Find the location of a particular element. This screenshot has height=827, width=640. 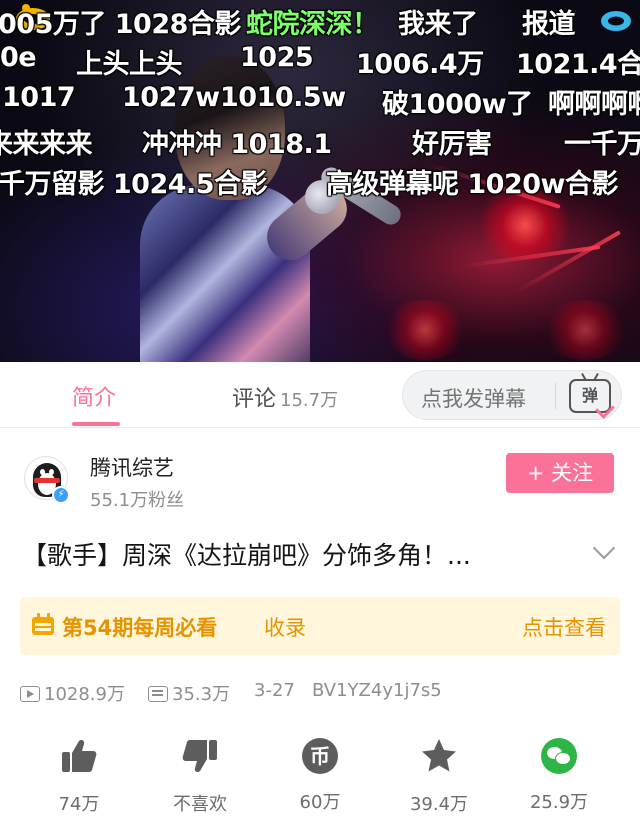

danmaku-item: 破1000w了 is located at coordinates (457, 104).